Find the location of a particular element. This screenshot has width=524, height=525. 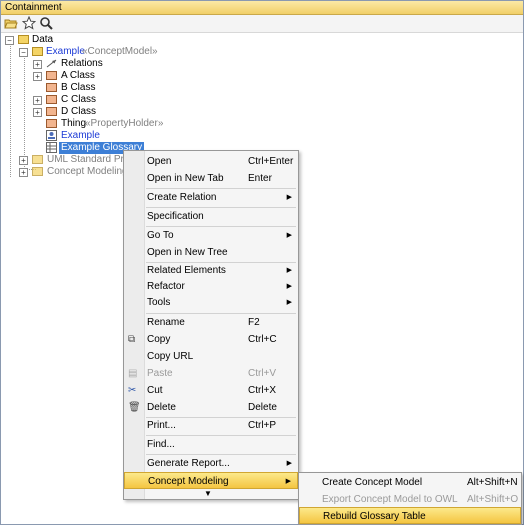

tree-node-label: D Class is located at coordinates (79, 111).